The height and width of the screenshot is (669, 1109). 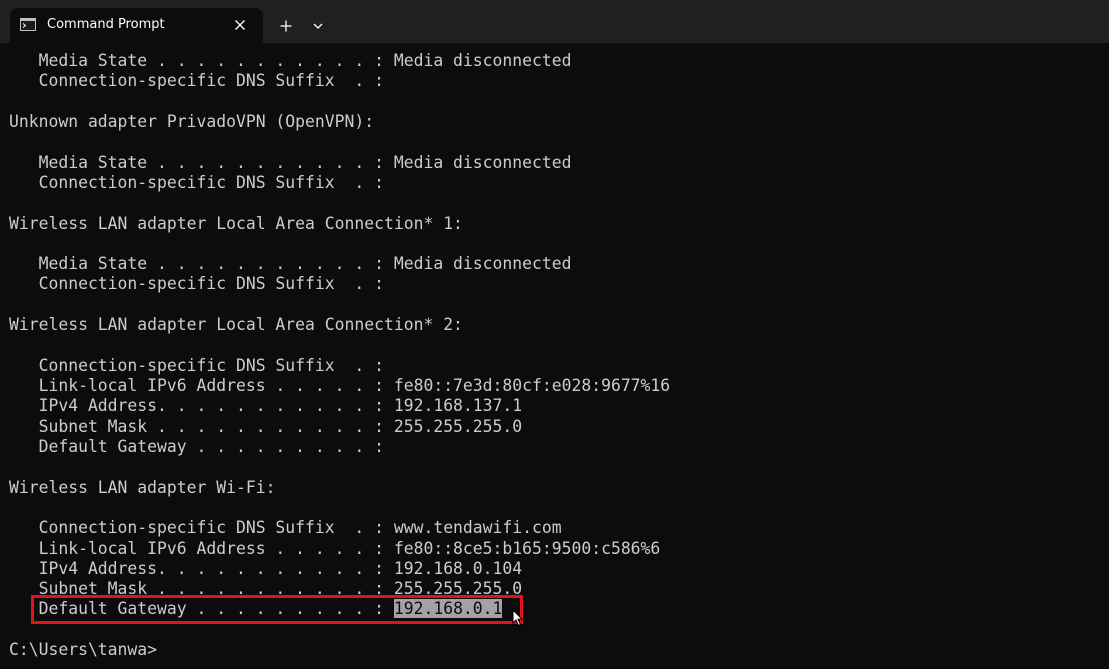 What do you see at coordinates (106, 24) in the screenshot?
I see `tab-title: Command Prompt` at bounding box center [106, 24].